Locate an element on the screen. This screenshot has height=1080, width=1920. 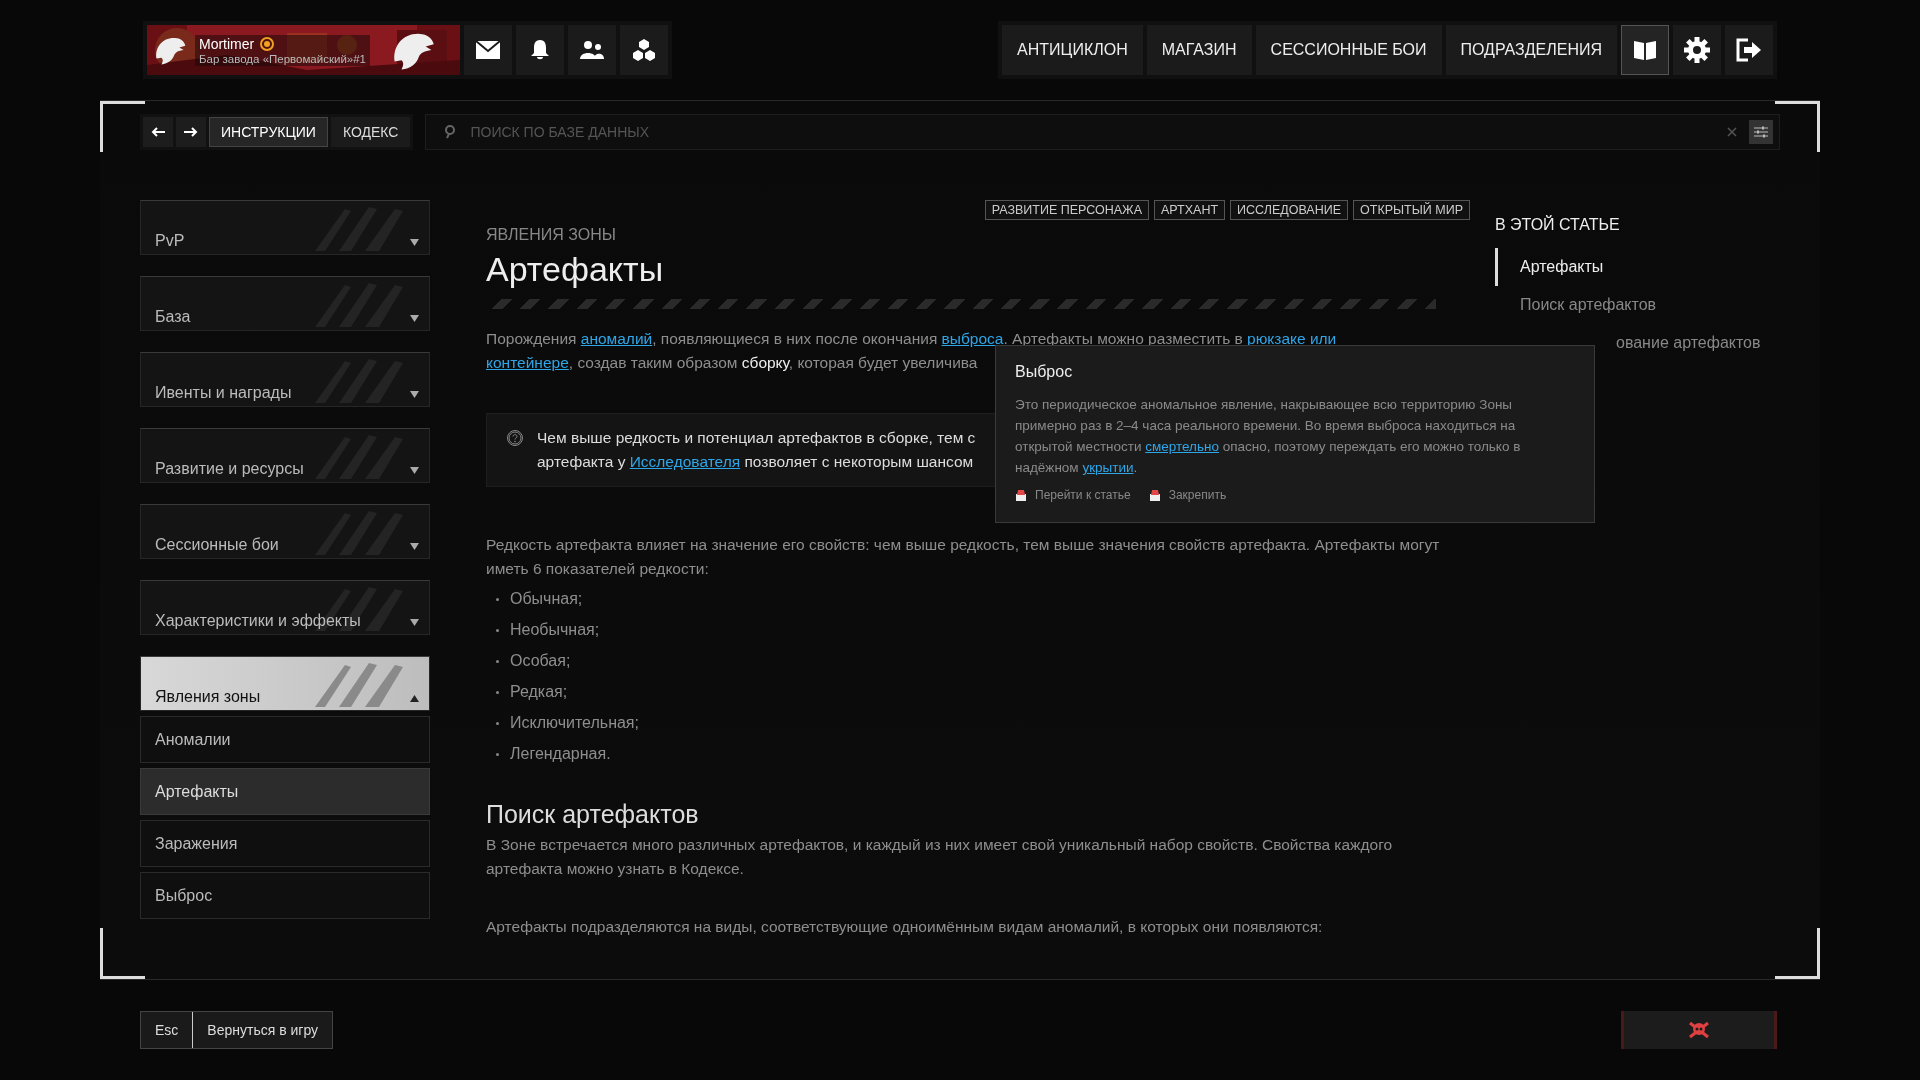
toc-link: Поиск артефактов is located at coordinates (1645, 305).